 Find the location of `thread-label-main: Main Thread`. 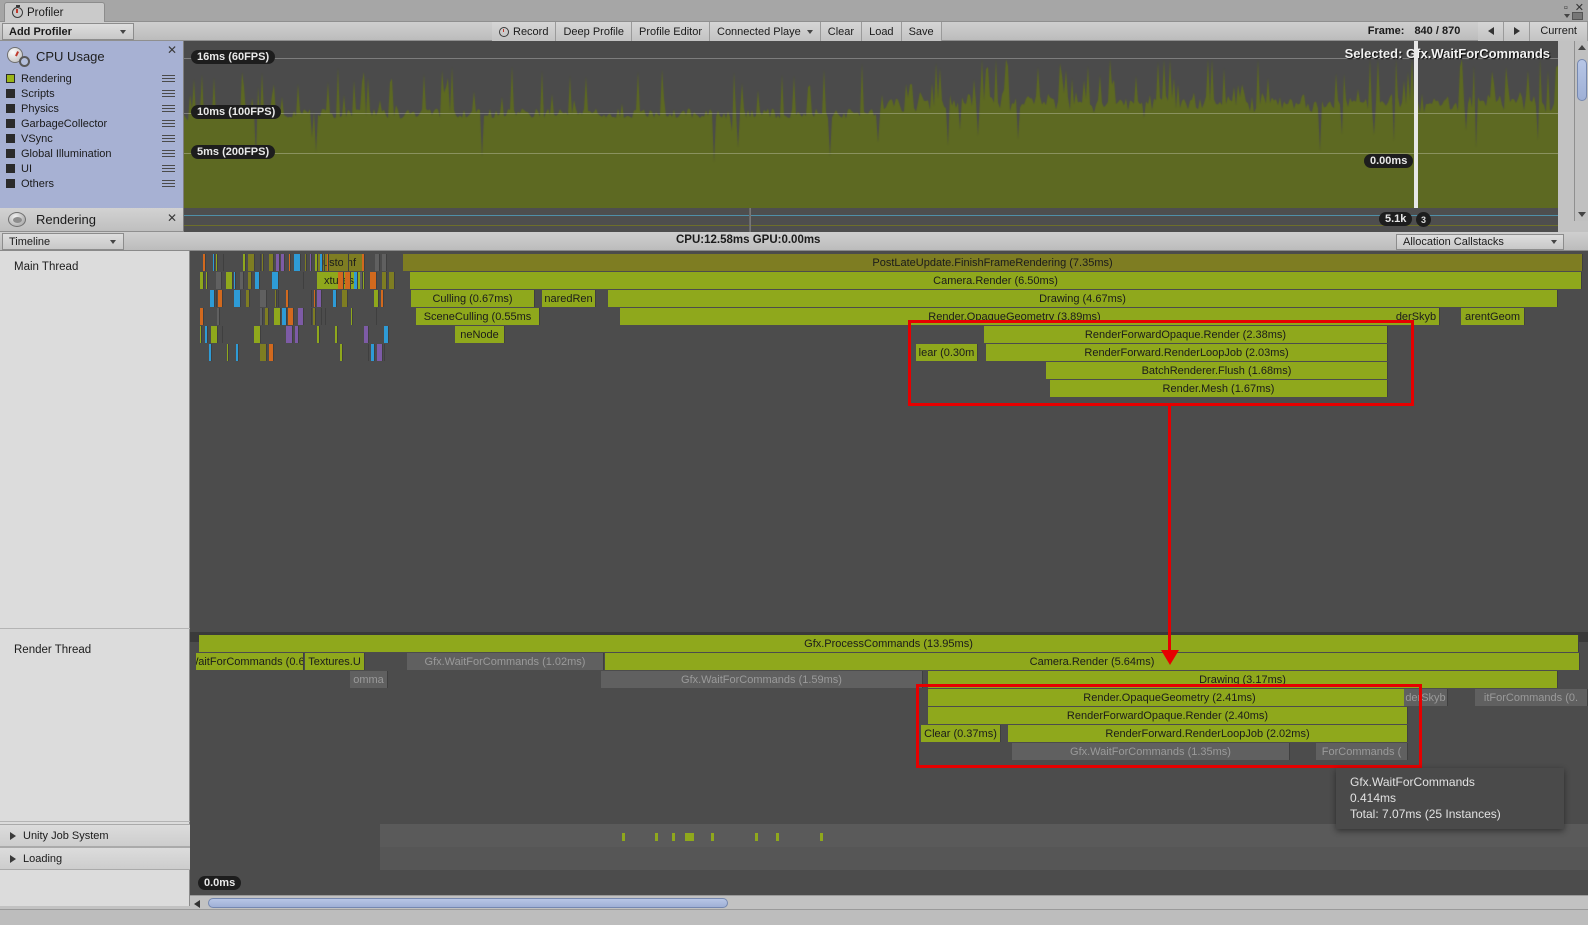

thread-label-main: Main Thread is located at coordinates (95, 265).